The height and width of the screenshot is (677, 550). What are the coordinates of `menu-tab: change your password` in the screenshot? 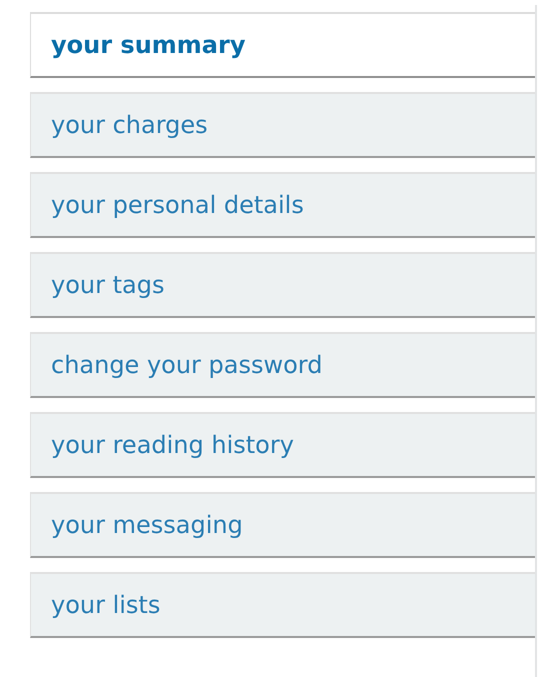 It's located at (282, 365).